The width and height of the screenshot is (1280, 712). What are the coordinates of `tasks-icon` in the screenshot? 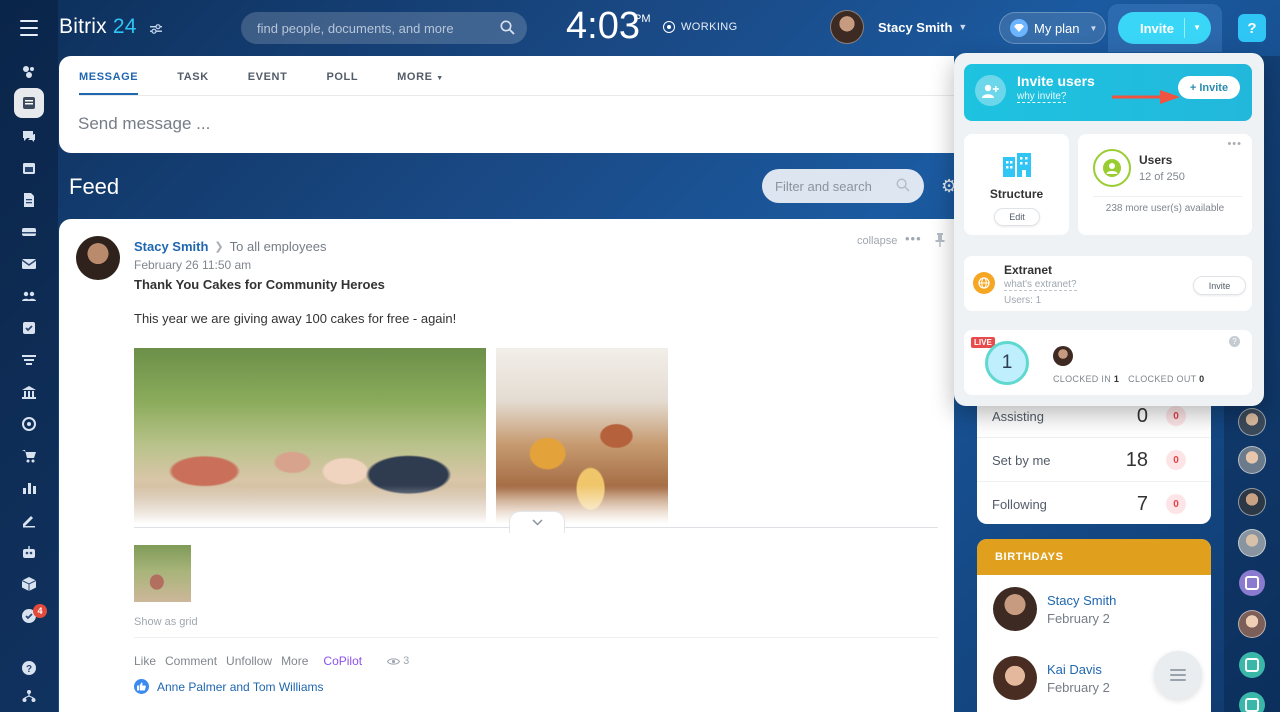 It's located at (29, 328).